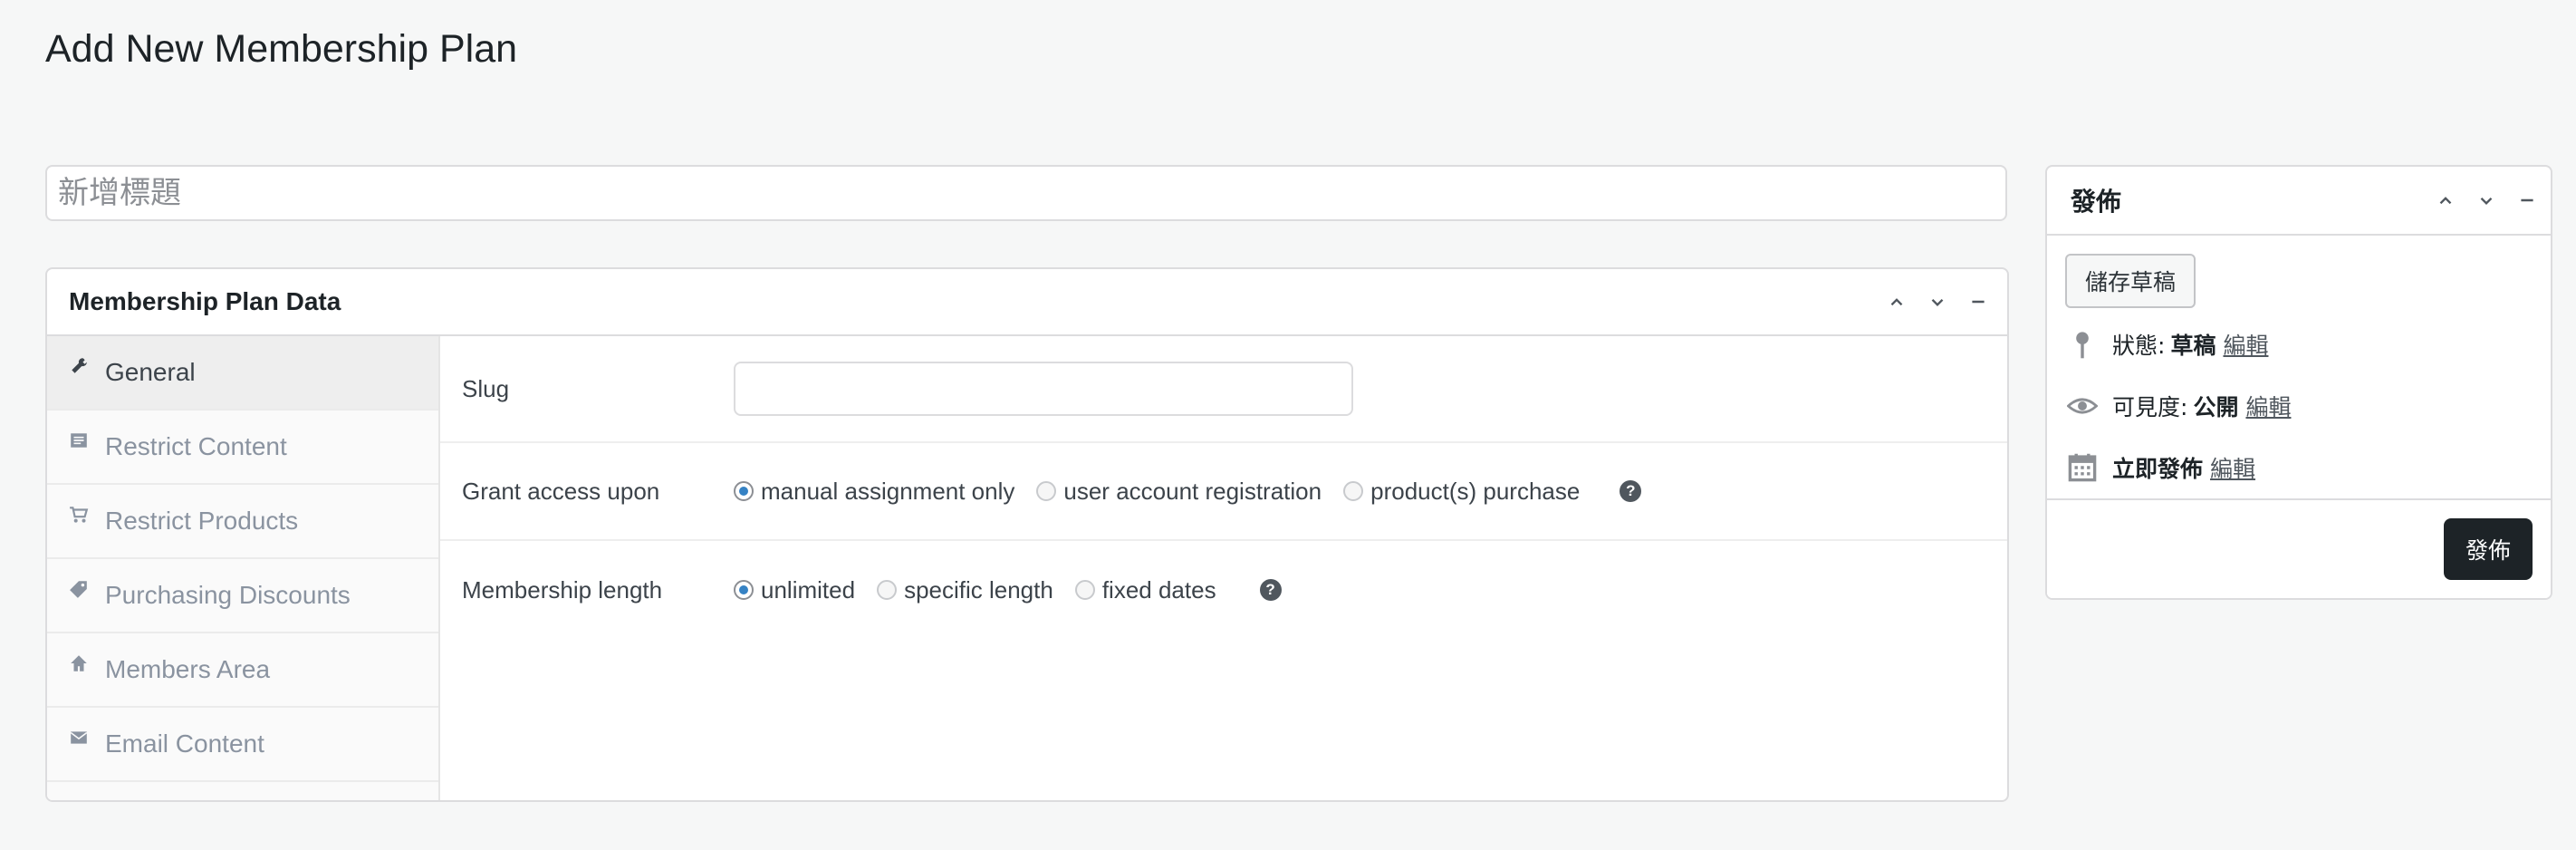 Image resolution: width=2576 pixels, height=850 pixels. Describe the element at coordinates (1475, 491) in the screenshot. I see `radio-label: product(s) purchase` at that location.